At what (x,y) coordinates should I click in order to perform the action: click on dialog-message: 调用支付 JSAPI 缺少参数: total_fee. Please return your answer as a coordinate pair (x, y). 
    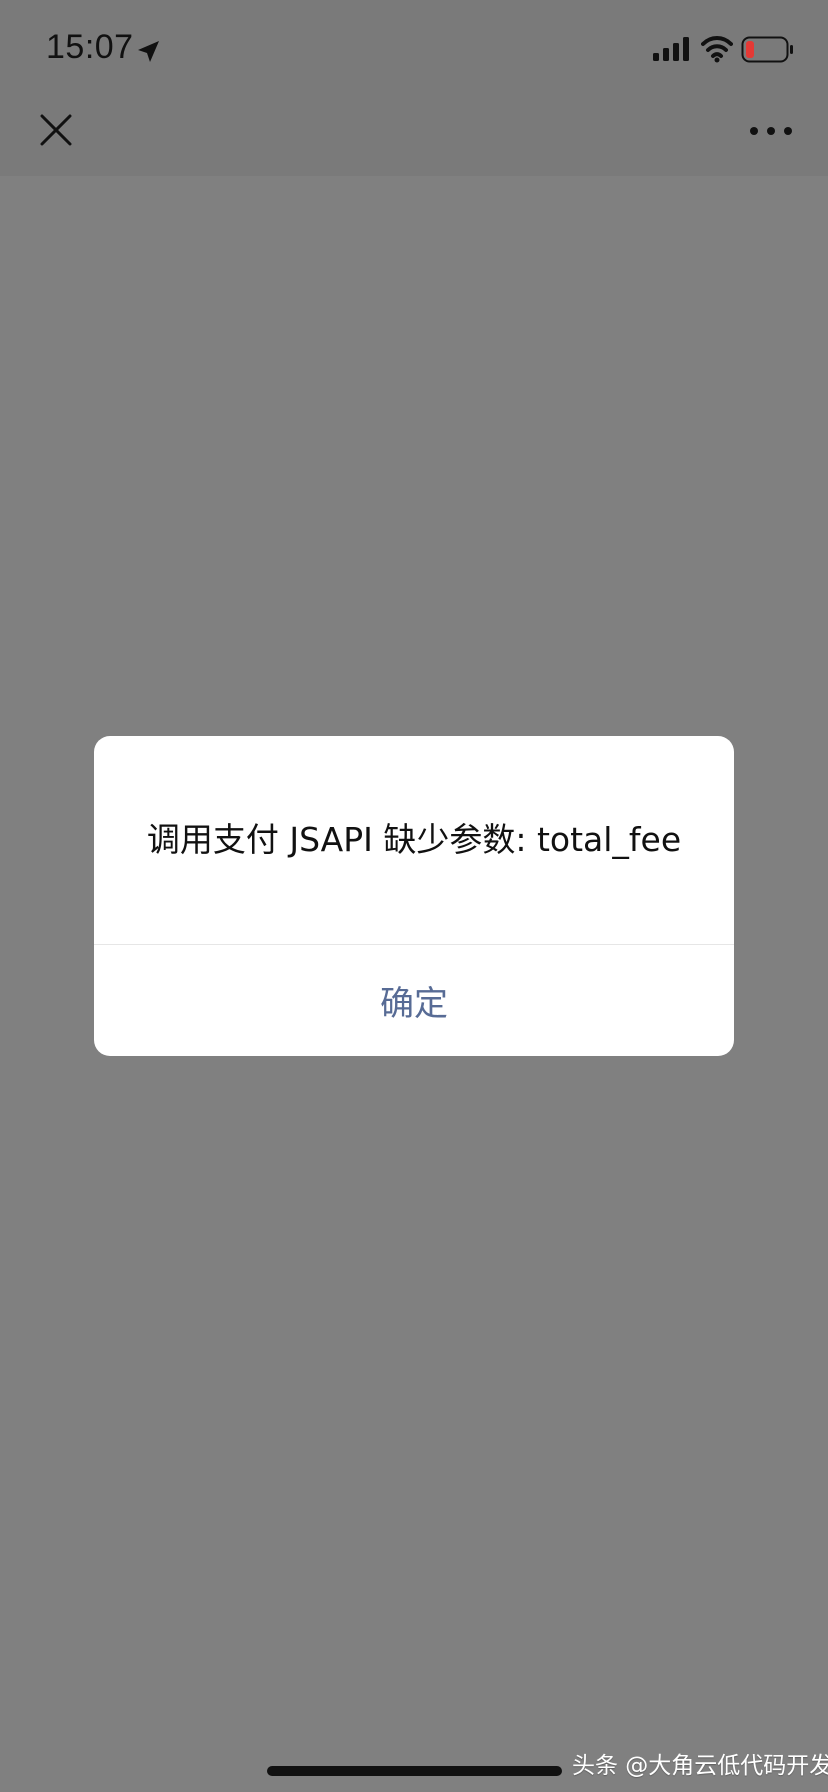
    Looking at the image, I should click on (414, 840).